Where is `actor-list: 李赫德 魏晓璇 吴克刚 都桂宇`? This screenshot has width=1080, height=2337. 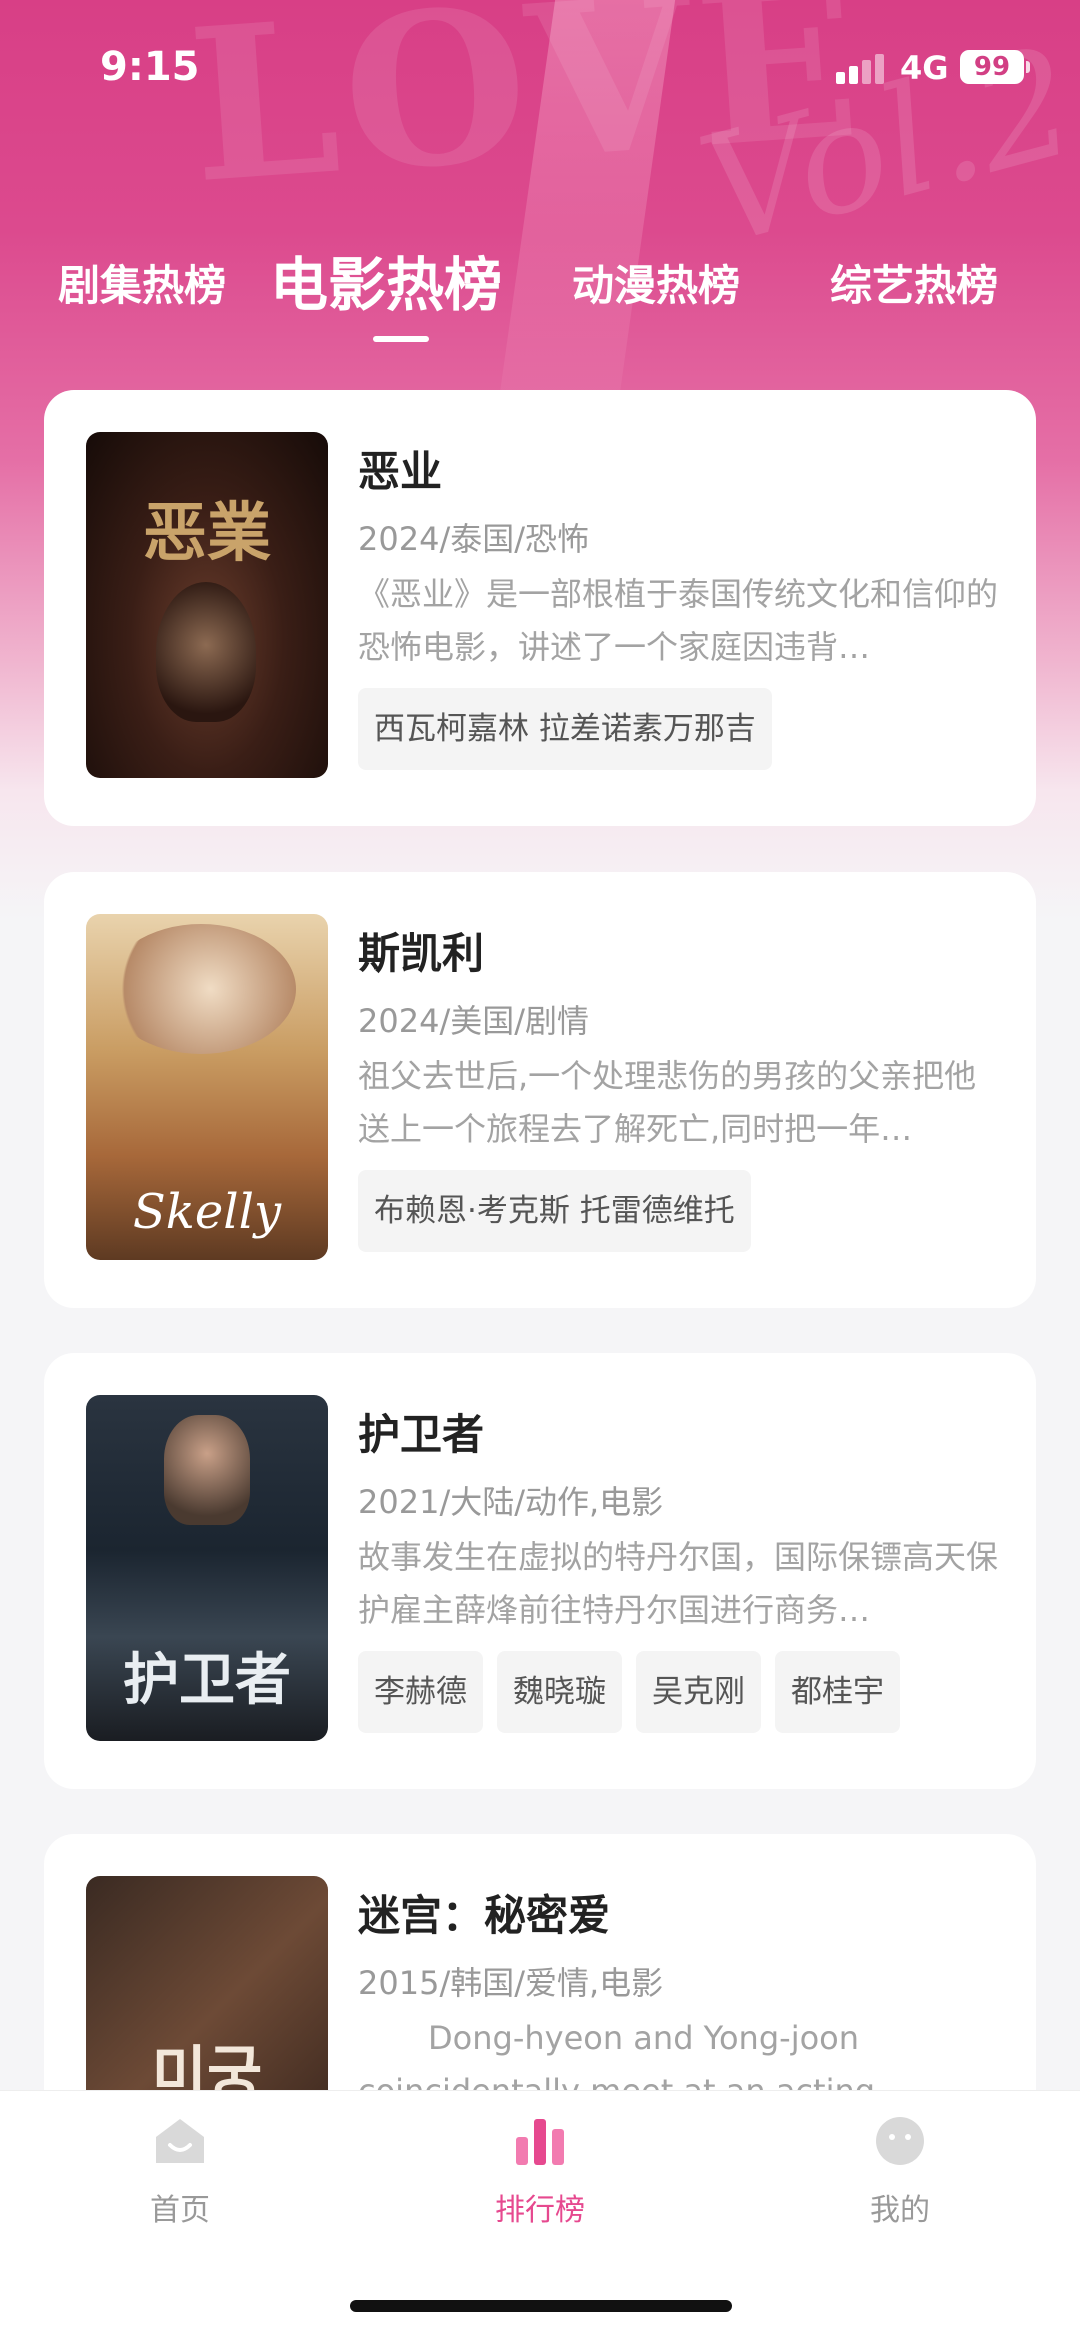
actor-list: 李赫德 魏晓璇 吴克刚 都桂宇 is located at coordinates (629, 1692).